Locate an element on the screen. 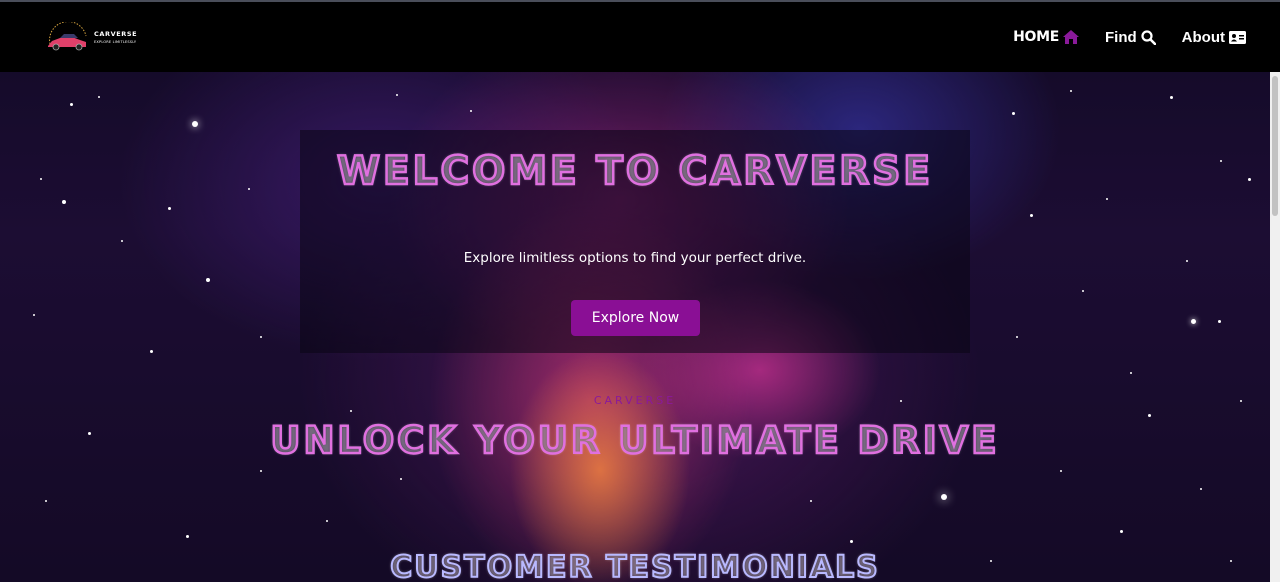  id-card-icon is located at coordinates (1237, 37).